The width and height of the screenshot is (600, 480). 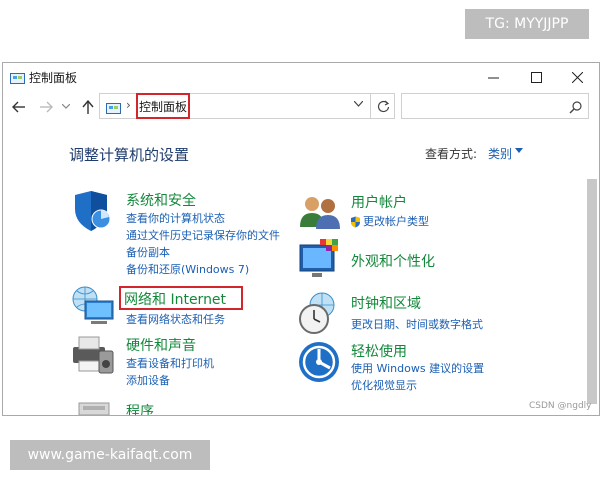 I want to click on clock-region-icon, so click(x=319, y=315).